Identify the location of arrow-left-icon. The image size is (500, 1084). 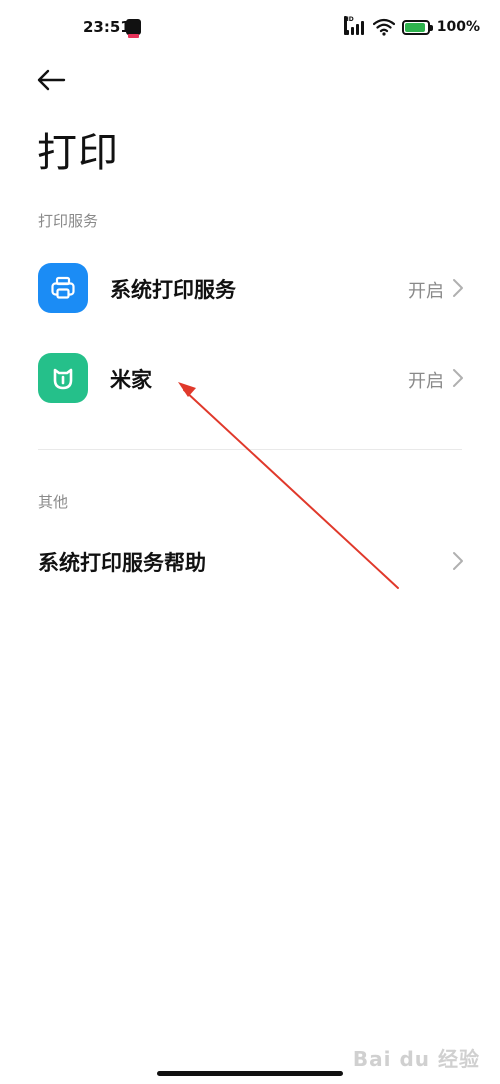
(51, 80).